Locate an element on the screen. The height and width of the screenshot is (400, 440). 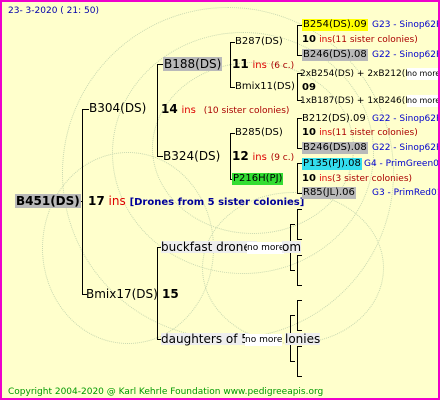
right-row-1-label: G23 - Sinop62R is located at coordinates (406, 25).